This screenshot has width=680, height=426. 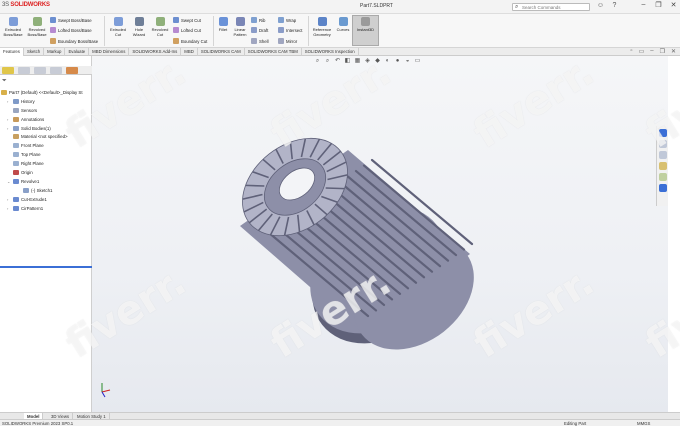 I want to click on feature-manager-tabs, so click(x=46, y=70).